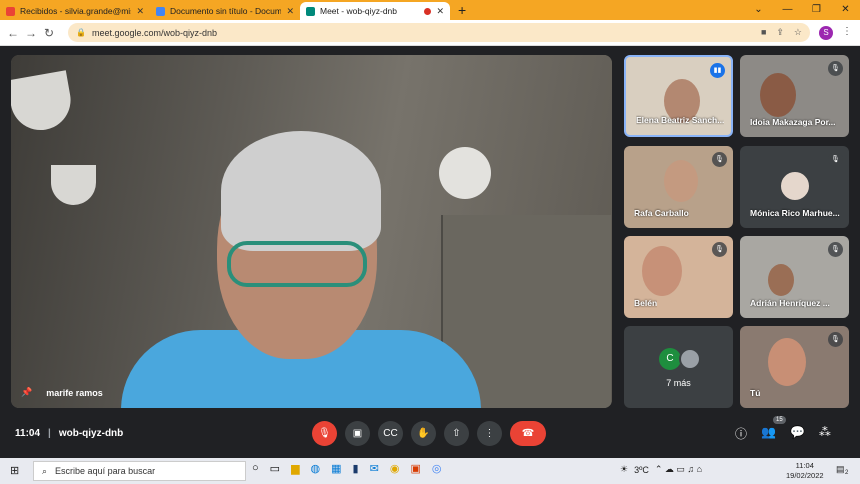 The image size is (860, 484). Describe the element at coordinates (74, 392) in the screenshot. I see `main-speaker-name: marife ramos` at that location.